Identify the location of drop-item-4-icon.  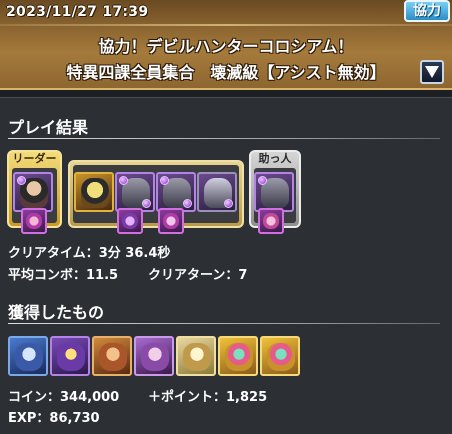
(154, 356).